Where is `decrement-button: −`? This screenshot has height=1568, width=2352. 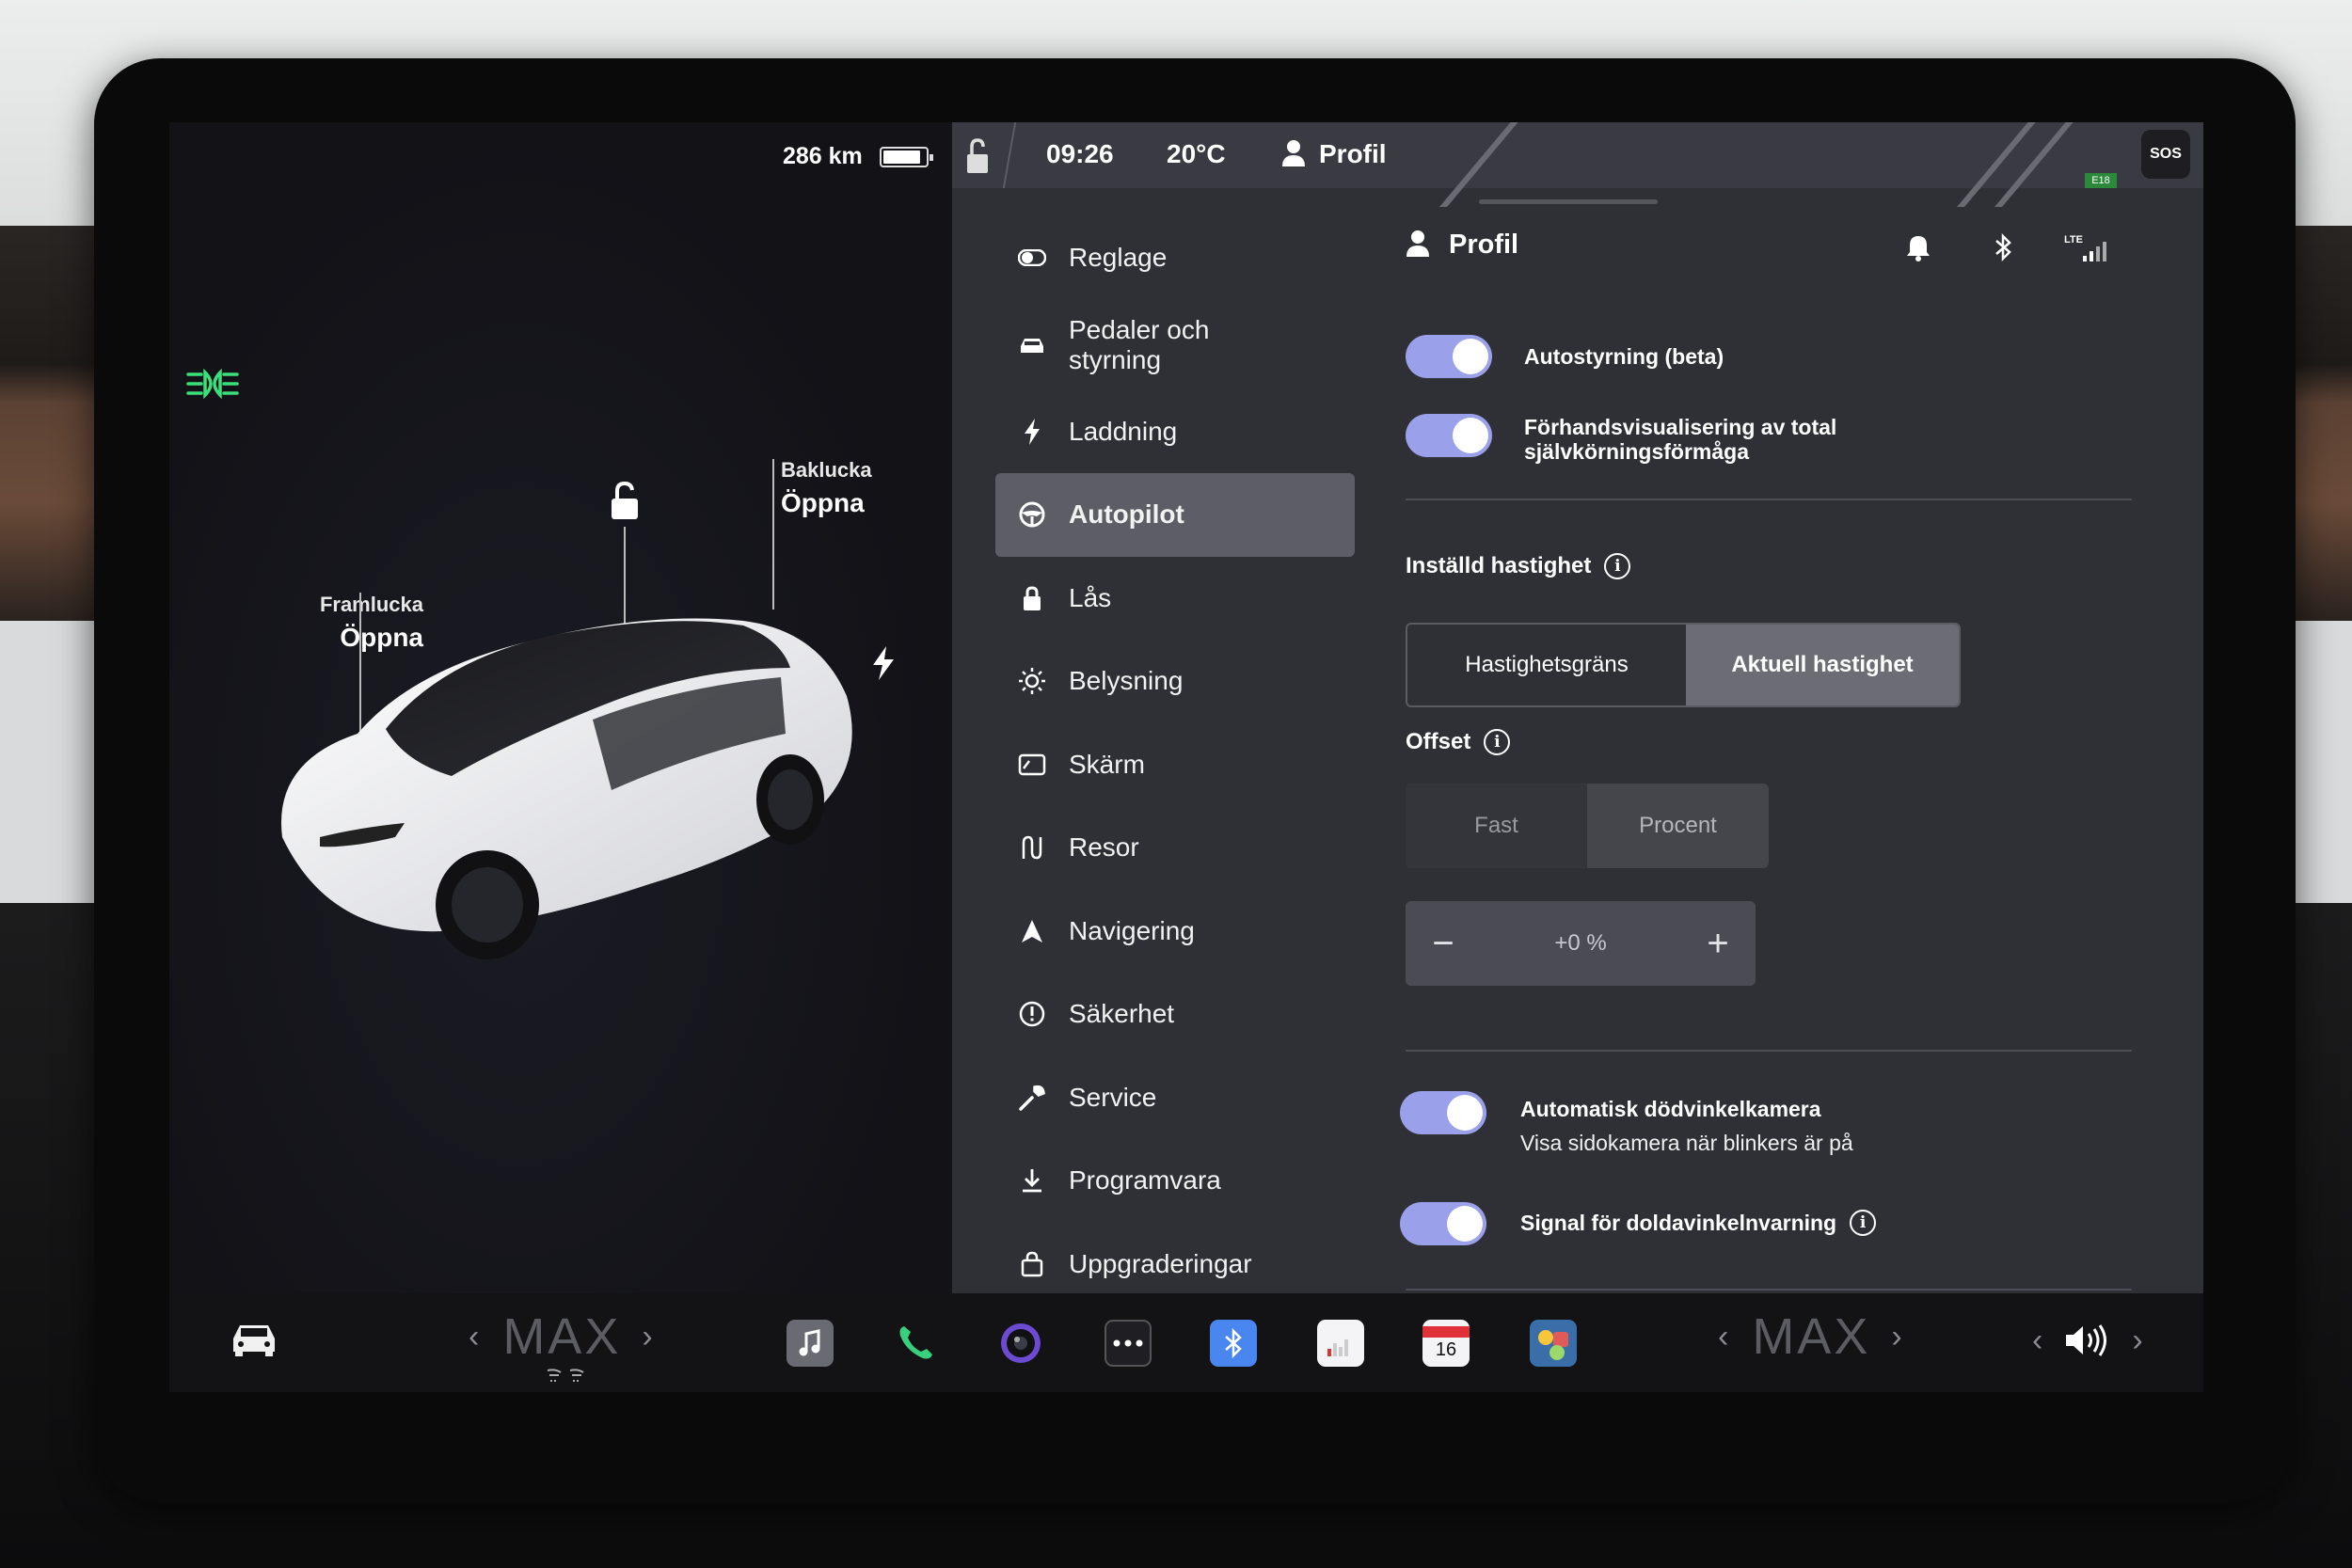
decrement-button: − is located at coordinates (1443, 944).